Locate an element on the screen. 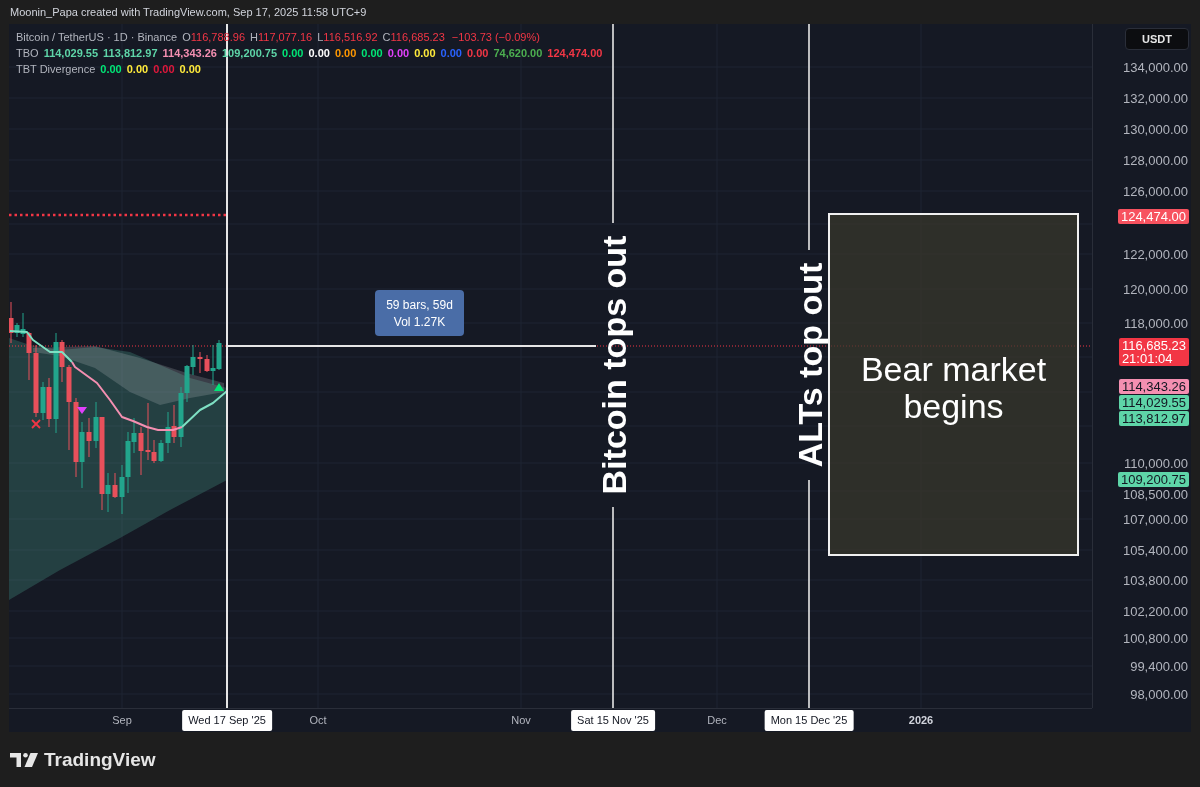  price-label: 103,800.00 is located at coordinates (1155, 580).